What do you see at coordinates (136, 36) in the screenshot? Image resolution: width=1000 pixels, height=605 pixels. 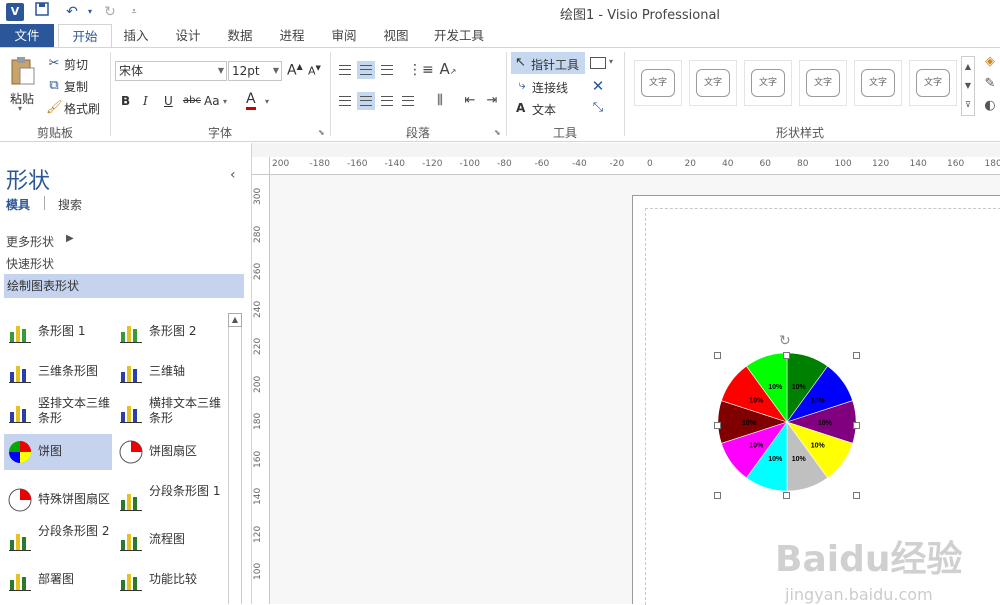 I see `tab-insert: 插入` at bounding box center [136, 36].